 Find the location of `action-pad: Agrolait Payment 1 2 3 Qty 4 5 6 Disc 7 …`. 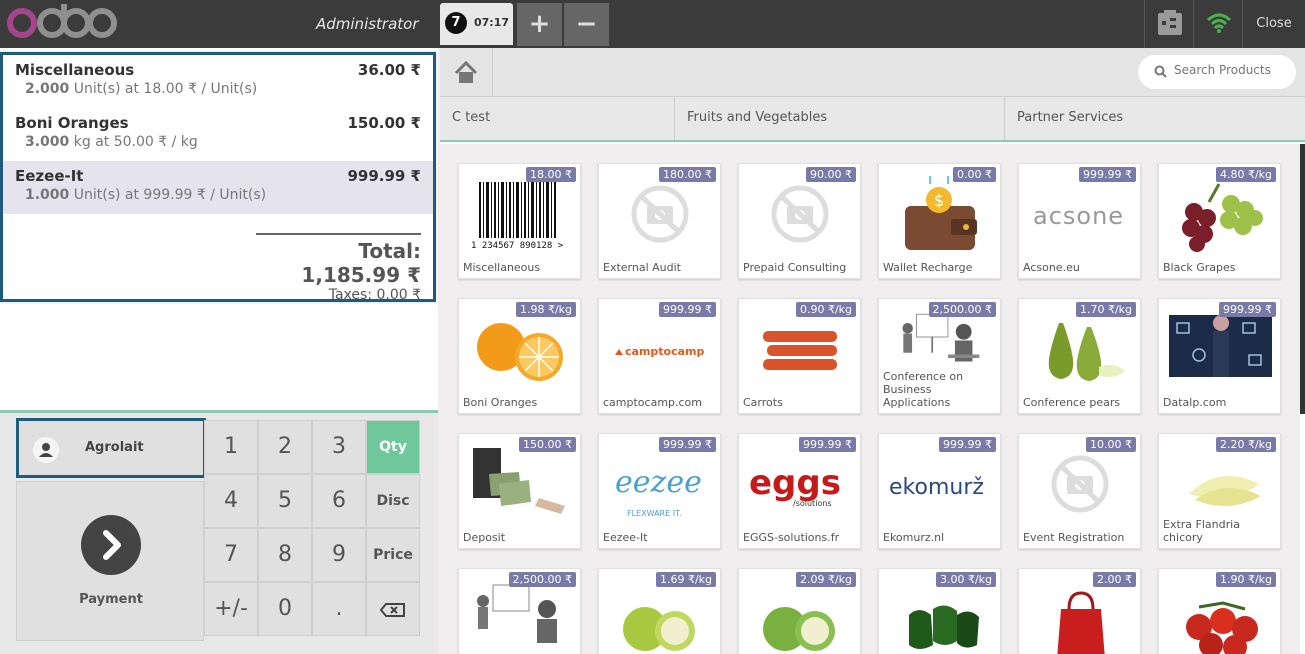

action-pad: Agrolait Payment 1 2 3 Qty 4 5 6 Disc 7 … is located at coordinates (219, 532).